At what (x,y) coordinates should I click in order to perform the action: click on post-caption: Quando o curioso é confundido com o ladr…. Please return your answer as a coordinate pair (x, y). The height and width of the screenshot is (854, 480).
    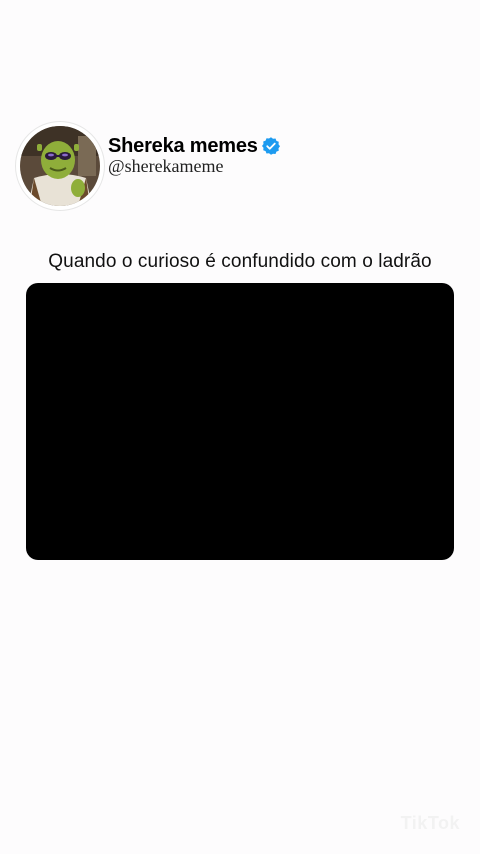
    Looking at the image, I should click on (240, 261).